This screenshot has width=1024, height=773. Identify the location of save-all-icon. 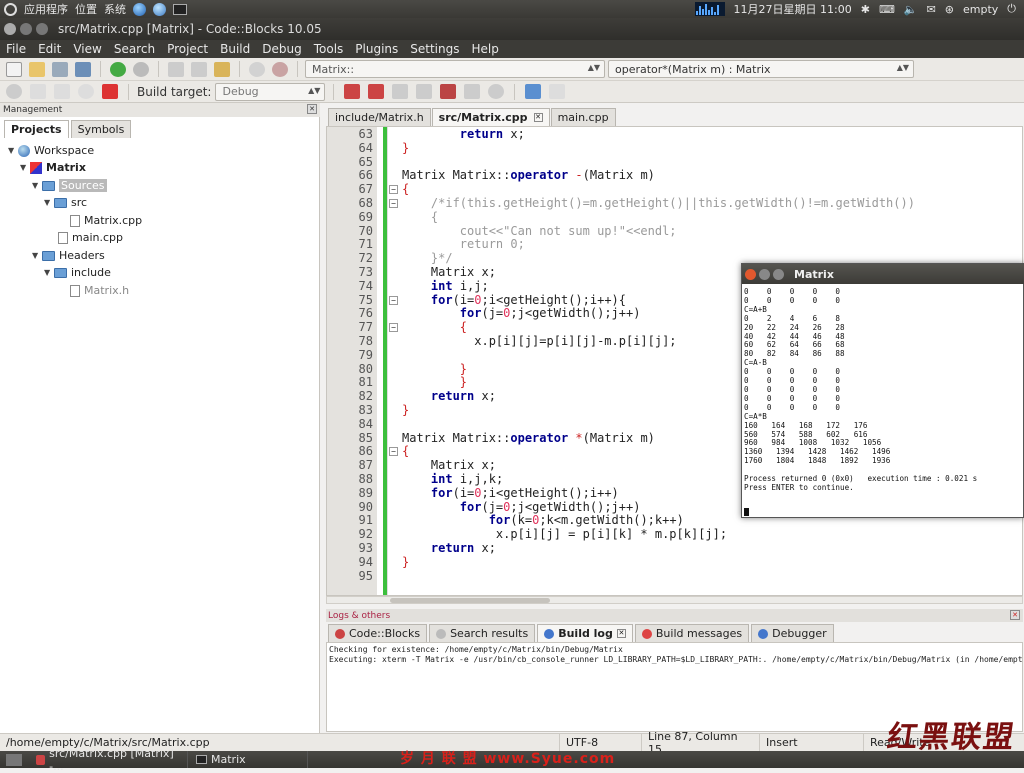
(83, 69).